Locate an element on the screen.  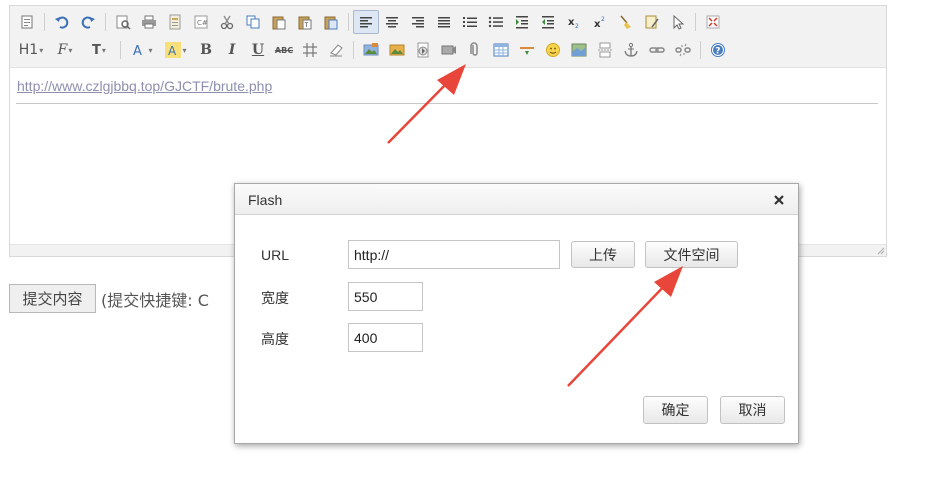
redo-button is located at coordinates (88, 22).